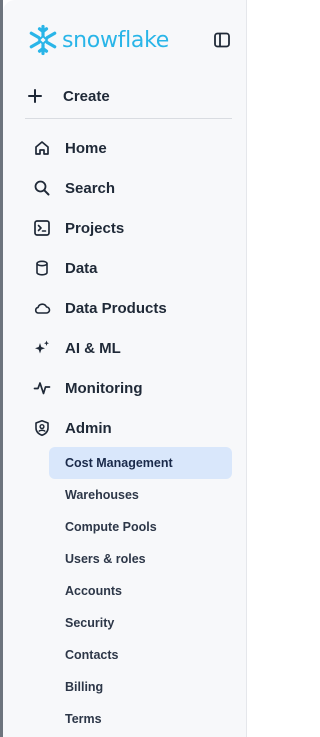 The width and height of the screenshot is (320, 737). Describe the element at coordinates (125, 268) in the screenshot. I see `nav-item-data: Data` at that location.